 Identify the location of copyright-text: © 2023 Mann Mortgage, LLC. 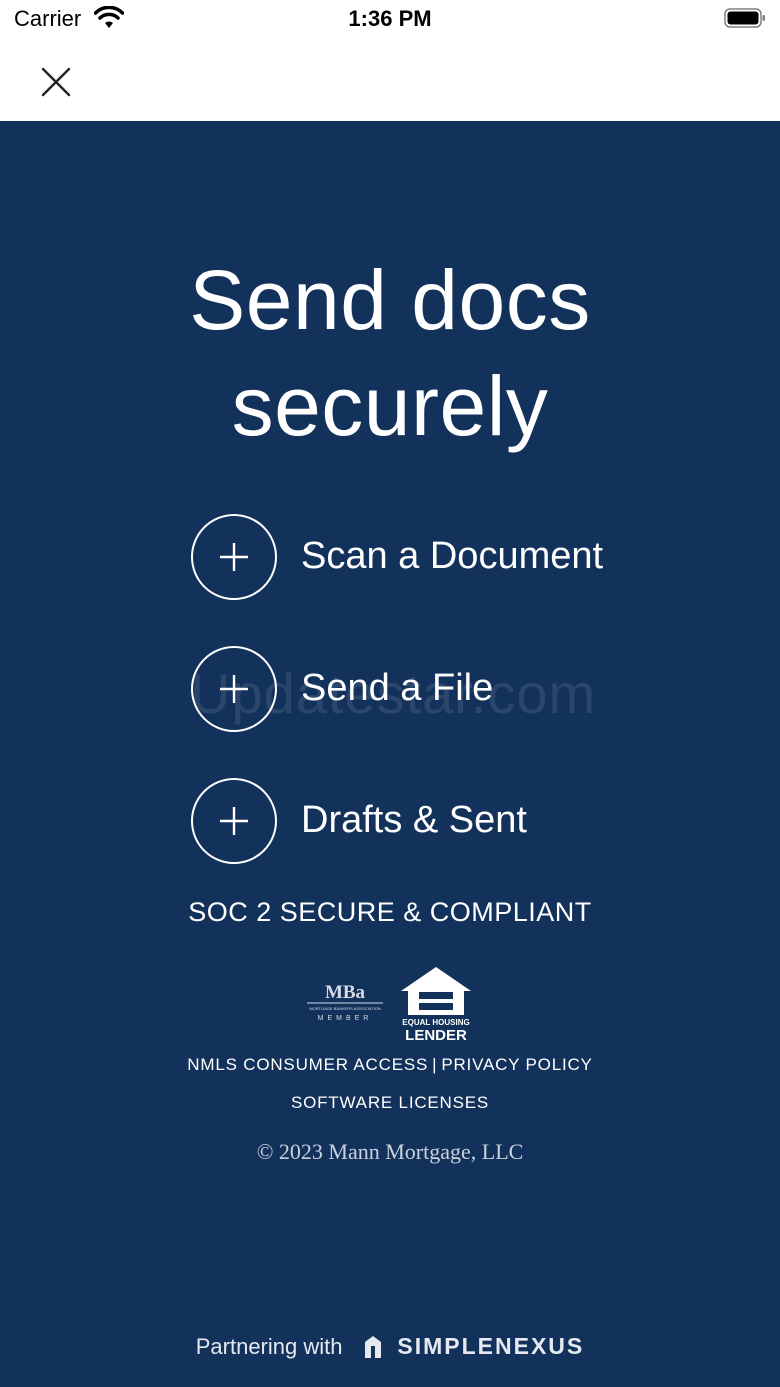
(390, 1151).